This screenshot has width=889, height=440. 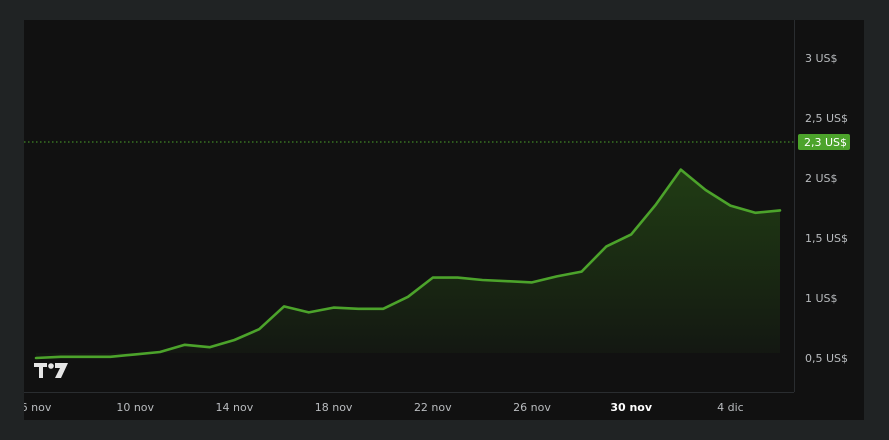 I want to click on last-value-label: 2,3 US$, so click(x=825, y=142).